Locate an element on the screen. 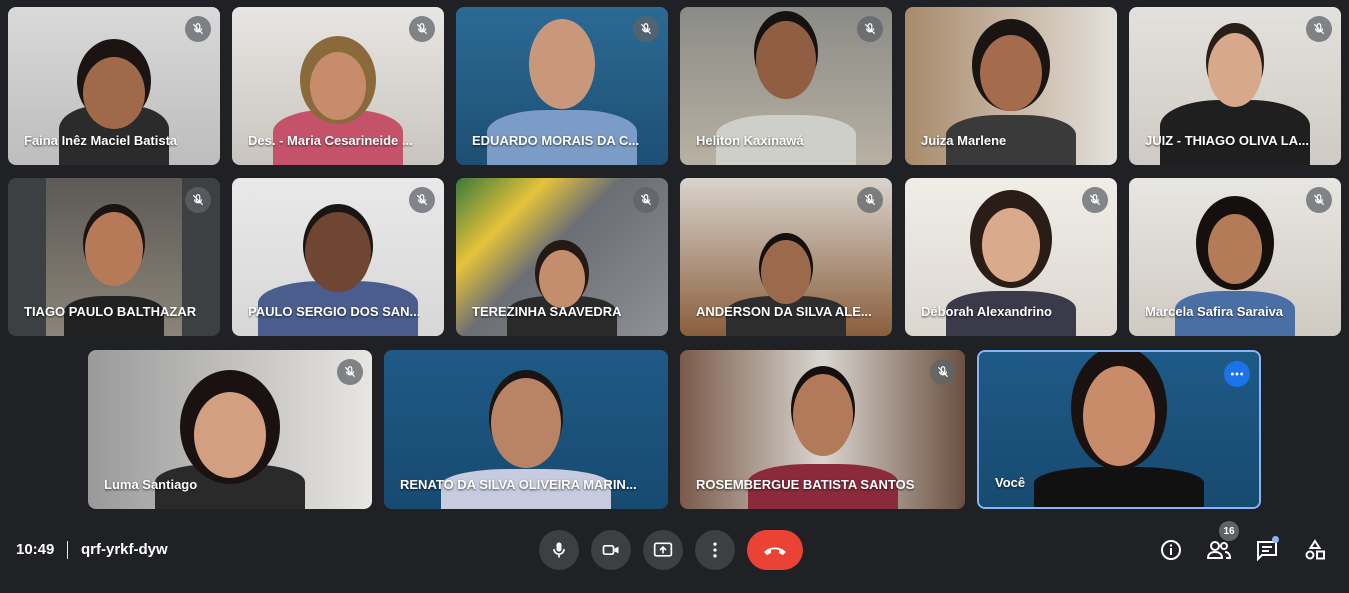 The image size is (1349, 593). participant-tile: ROSEMBERGUE BATISTA SANTOS is located at coordinates (822, 429).